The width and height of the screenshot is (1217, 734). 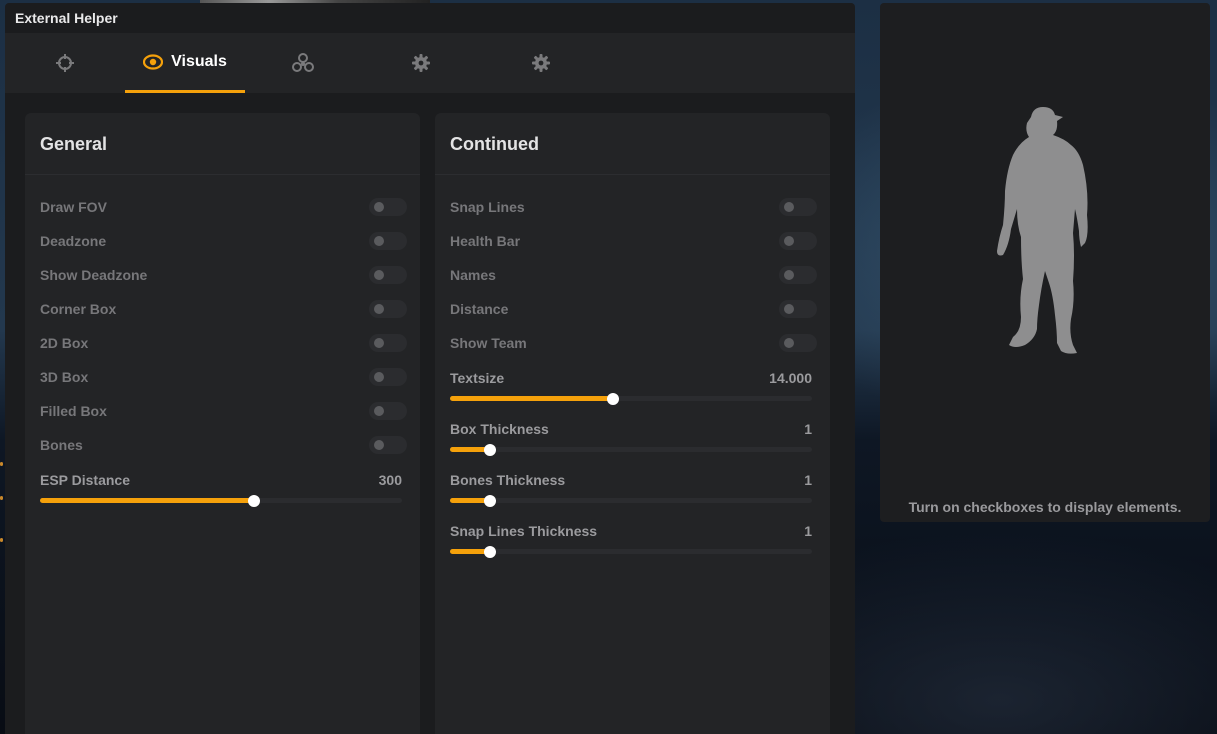 What do you see at coordinates (223, 207) in the screenshot?
I see `toggle-row-draw-fov: Draw FOV` at bounding box center [223, 207].